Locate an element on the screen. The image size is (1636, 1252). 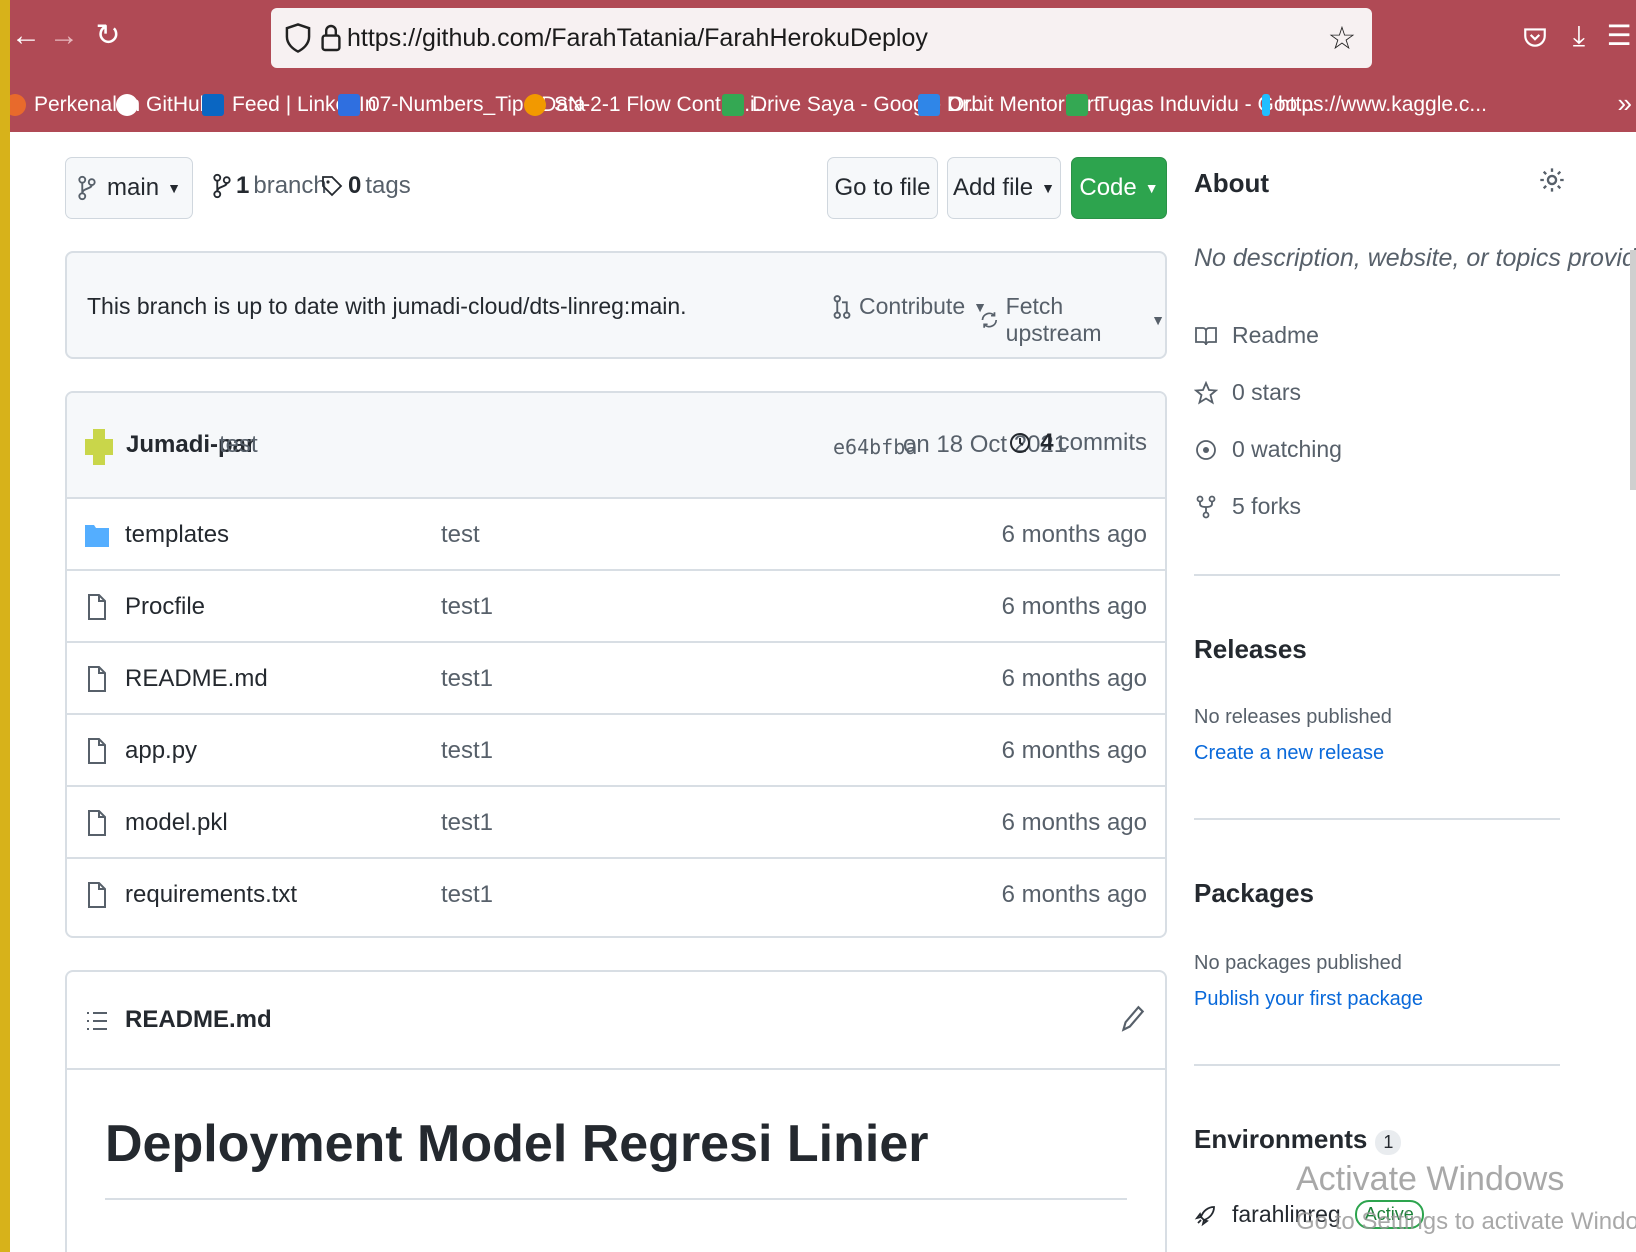
readme-link: Readme is located at coordinates (1256, 335).